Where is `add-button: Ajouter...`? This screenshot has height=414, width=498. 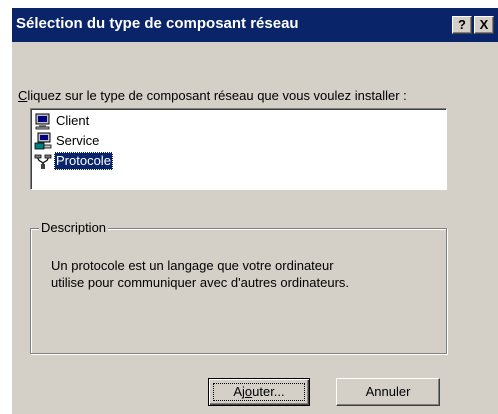 add-button: Ajouter... is located at coordinates (259, 392).